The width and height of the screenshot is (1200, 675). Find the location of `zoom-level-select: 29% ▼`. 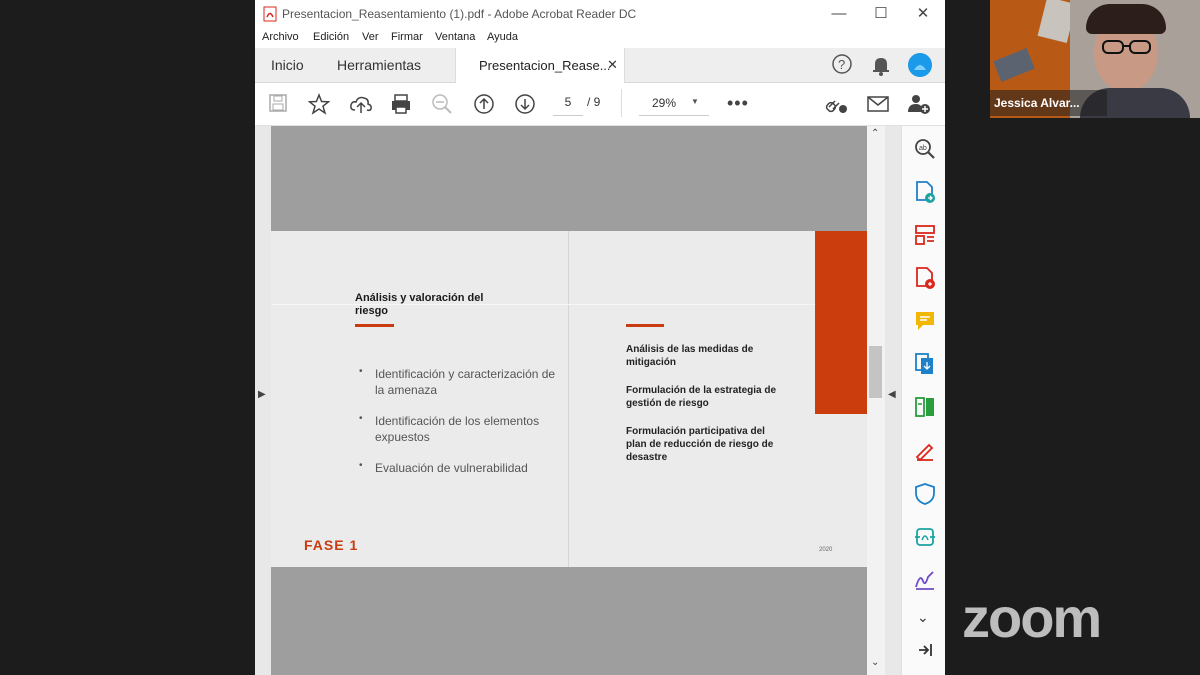

zoom-level-select: 29% ▼ is located at coordinates (674, 105).